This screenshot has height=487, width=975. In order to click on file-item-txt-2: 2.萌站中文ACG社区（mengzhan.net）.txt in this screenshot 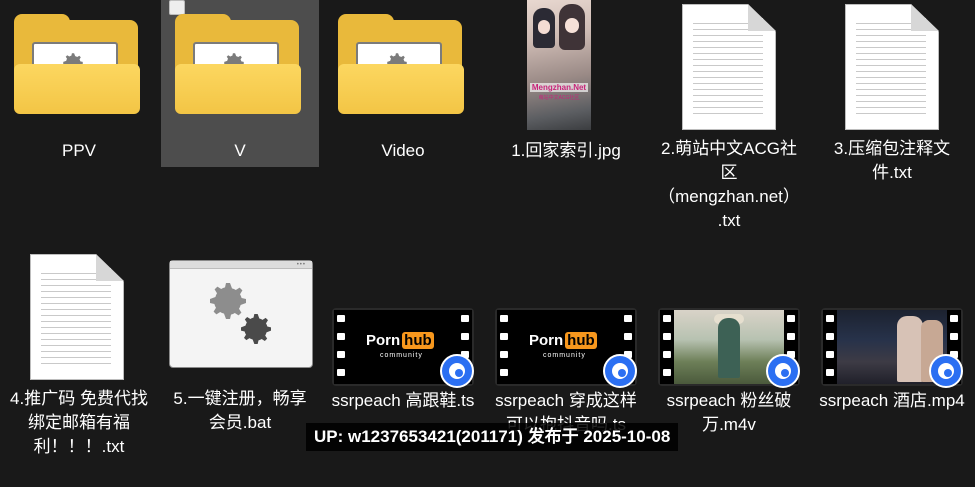, I will do `click(729, 120)`.